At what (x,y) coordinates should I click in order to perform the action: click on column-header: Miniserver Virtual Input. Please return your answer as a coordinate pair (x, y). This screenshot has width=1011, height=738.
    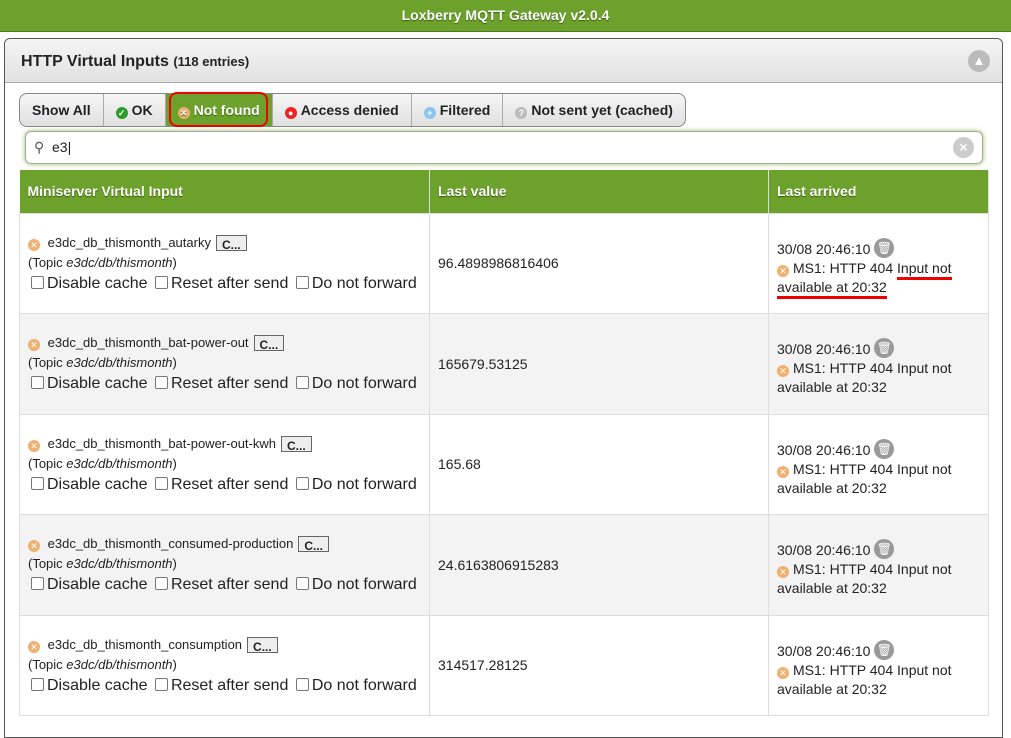
    Looking at the image, I should click on (224, 191).